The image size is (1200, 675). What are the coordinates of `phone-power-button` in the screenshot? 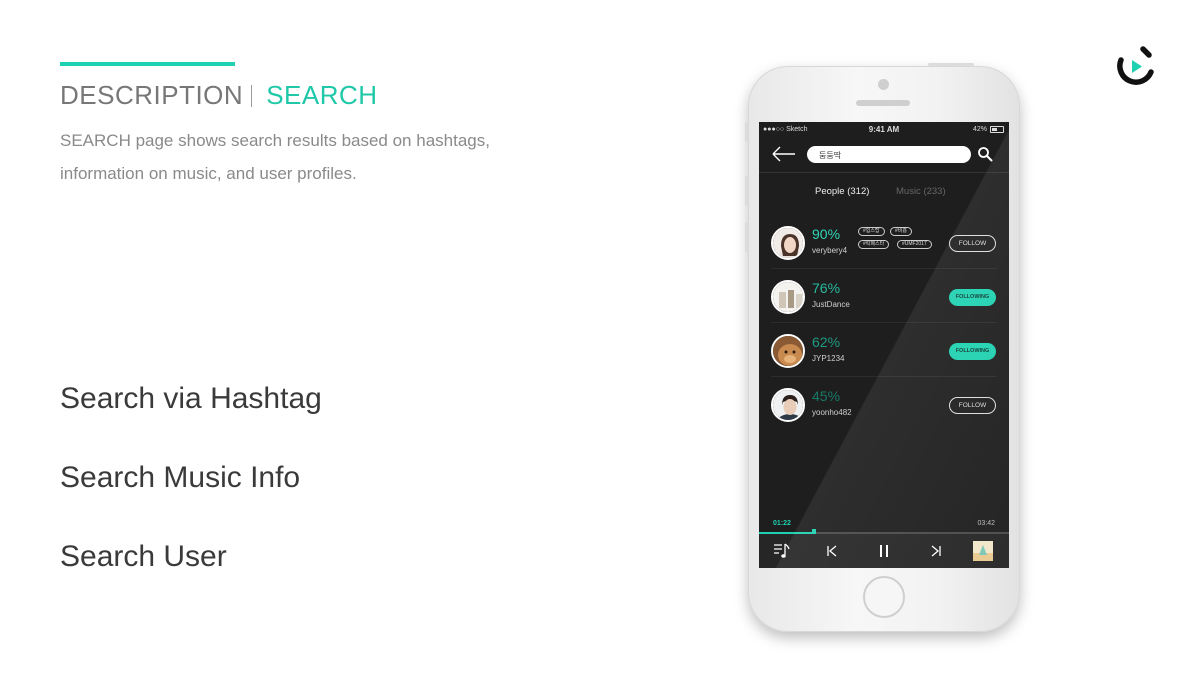 It's located at (951, 64).